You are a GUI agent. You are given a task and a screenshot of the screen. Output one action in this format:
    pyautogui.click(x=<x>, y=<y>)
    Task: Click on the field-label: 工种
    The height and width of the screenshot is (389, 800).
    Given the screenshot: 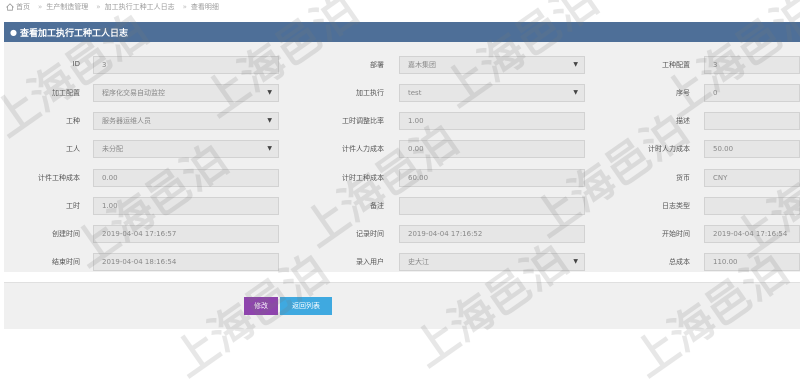 What is the action you would take?
    pyautogui.click(x=73, y=121)
    